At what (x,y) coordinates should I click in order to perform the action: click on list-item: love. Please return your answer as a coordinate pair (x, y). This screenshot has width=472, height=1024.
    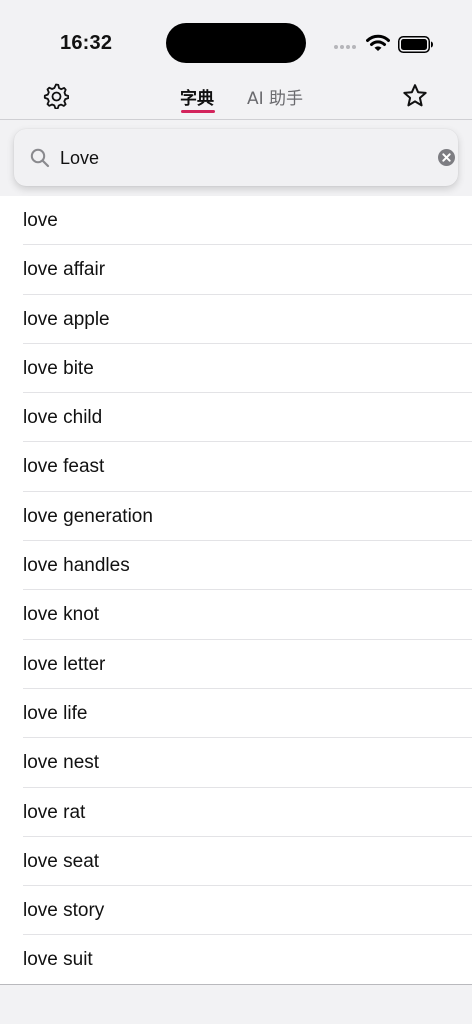
    Looking at the image, I should click on (236, 221).